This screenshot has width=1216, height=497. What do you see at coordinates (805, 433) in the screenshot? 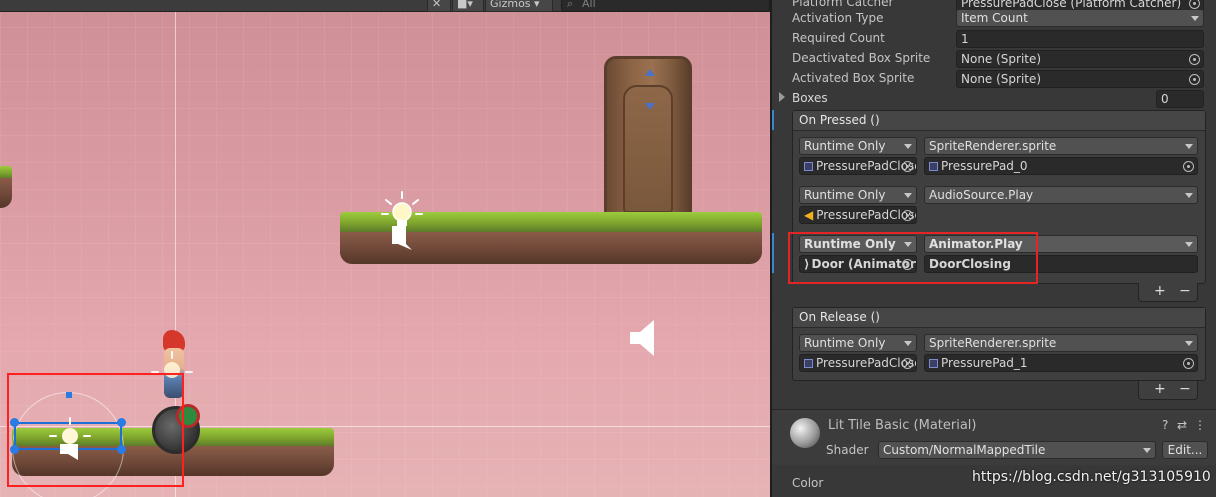
I see `material-preview-icon` at bounding box center [805, 433].